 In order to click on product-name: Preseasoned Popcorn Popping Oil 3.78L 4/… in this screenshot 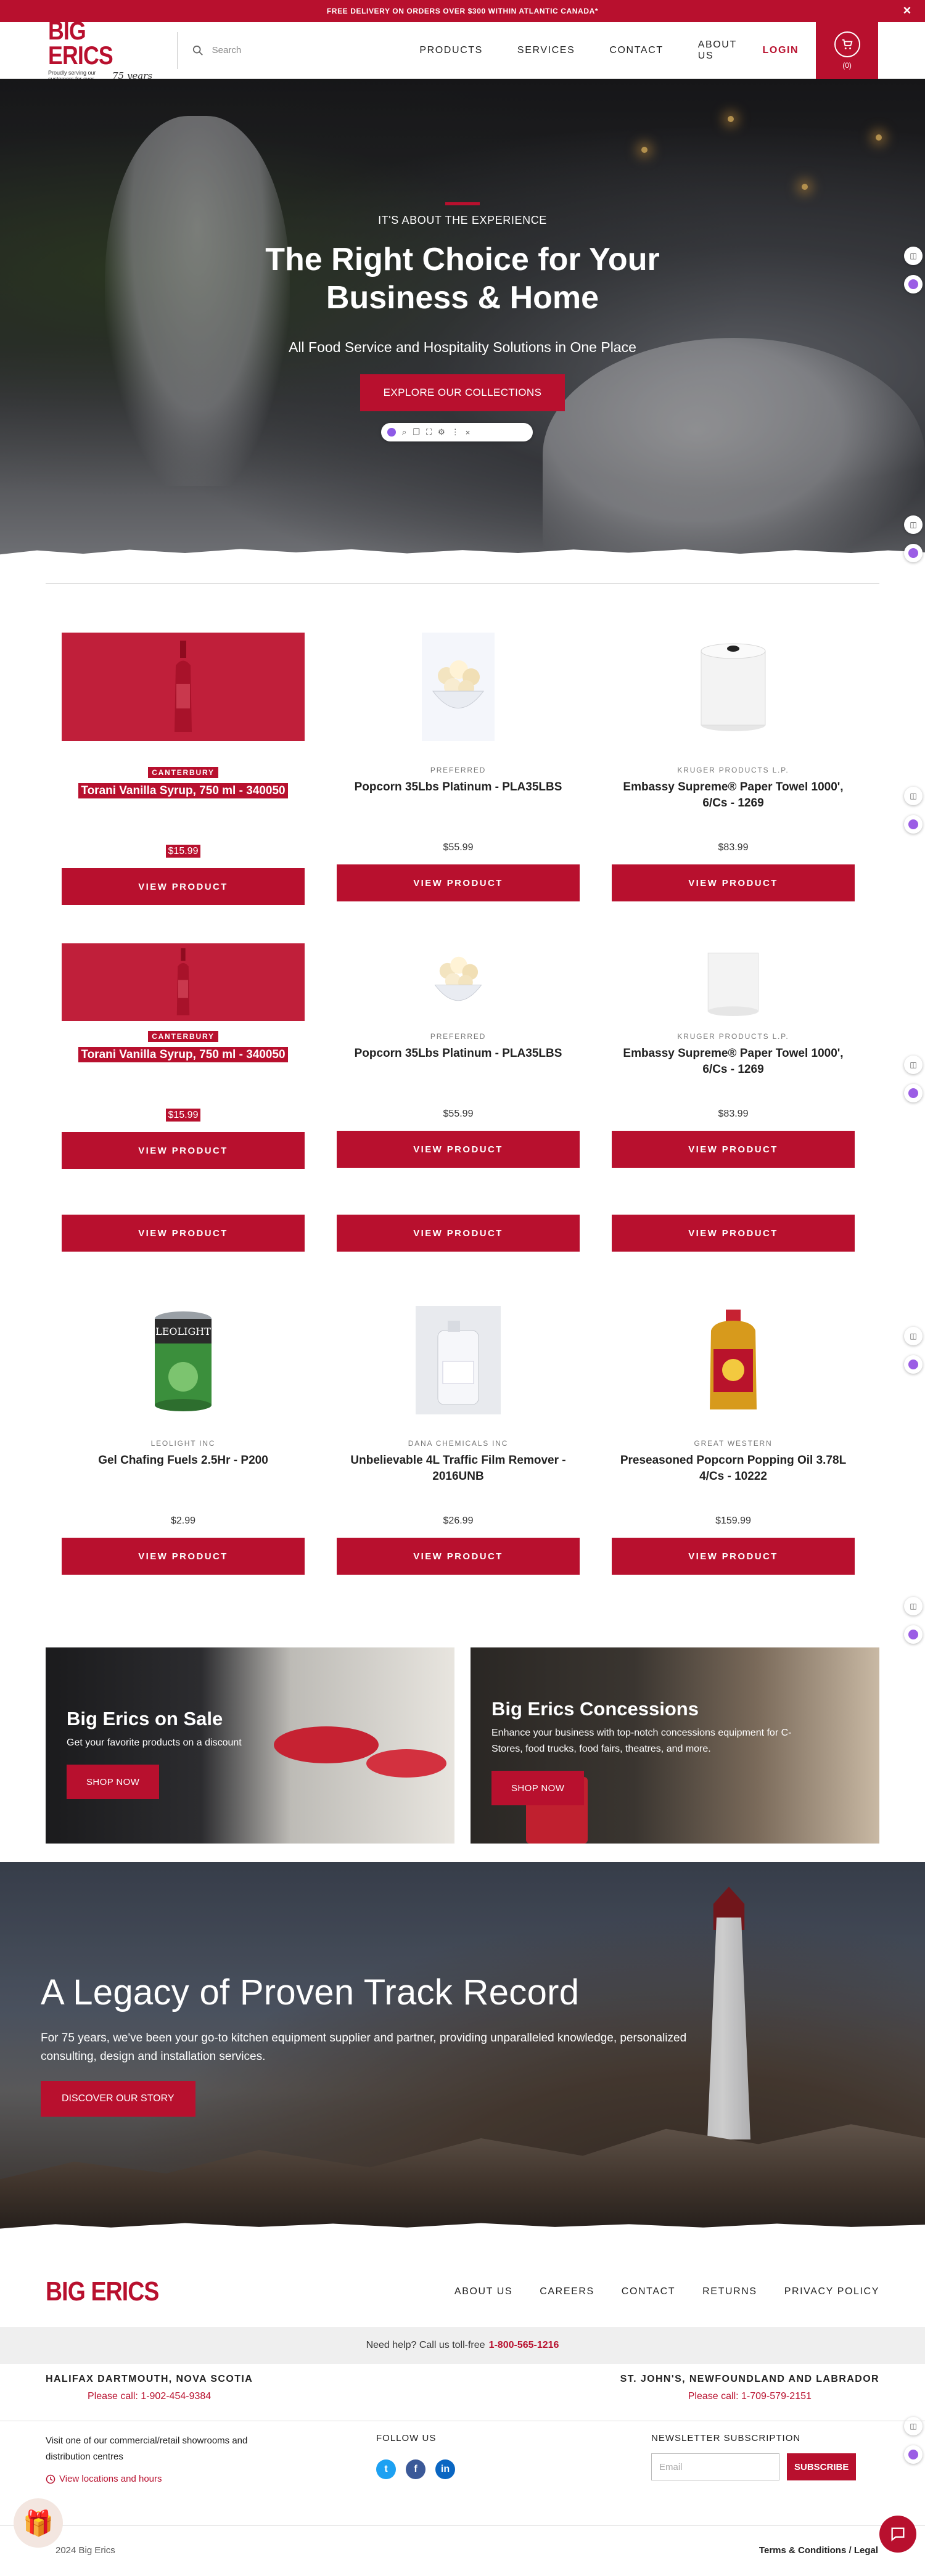, I will do `click(734, 1469)`.